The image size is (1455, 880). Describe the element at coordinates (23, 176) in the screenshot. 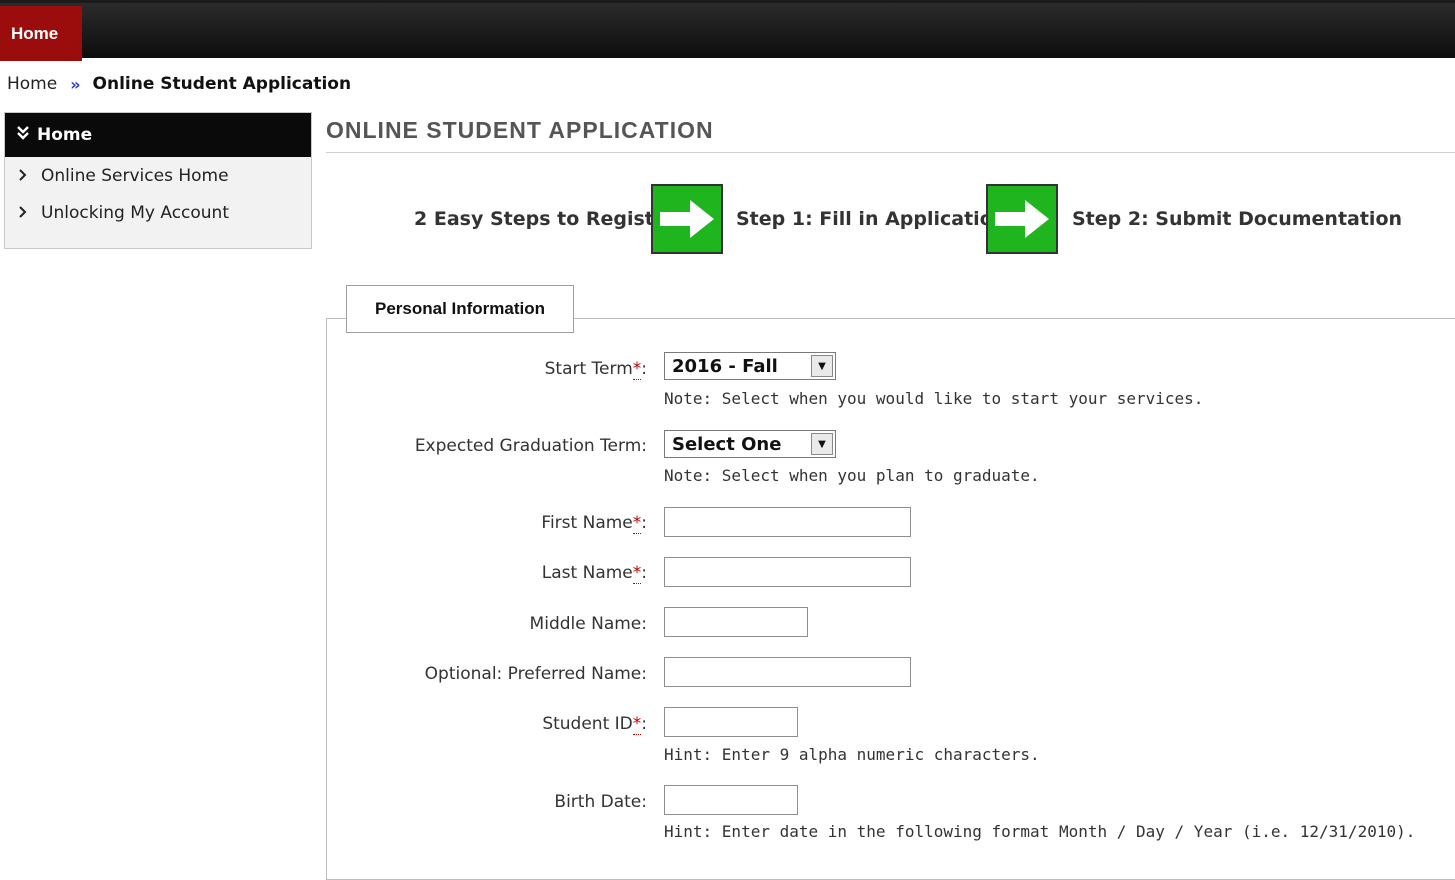

I see `chevron-right-icon` at that location.